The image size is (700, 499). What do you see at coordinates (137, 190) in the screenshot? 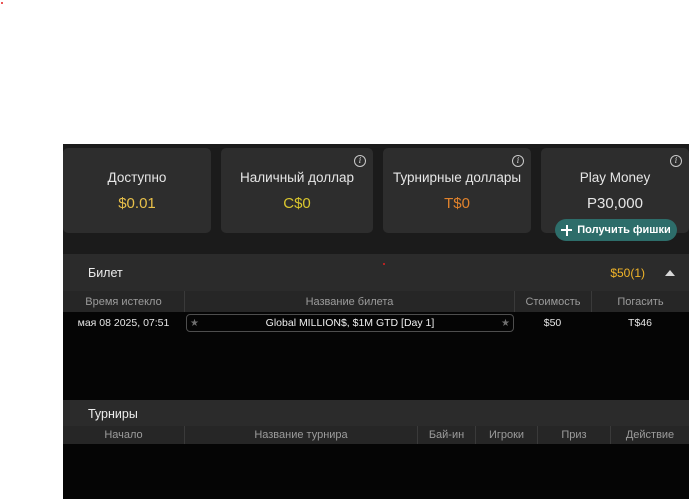
I see `balance-card-available: Доступно $0.01` at bounding box center [137, 190].